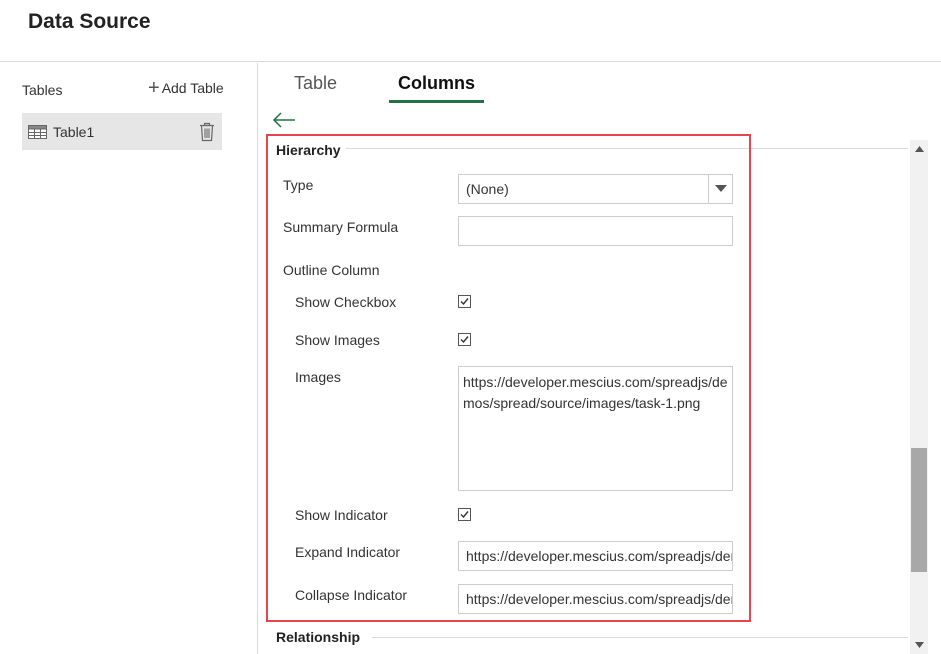 The width and height of the screenshot is (941, 654). What do you see at coordinates (298, 185) in the screenshot?
I see `type-label: Type` at bounding box center [298, 185].